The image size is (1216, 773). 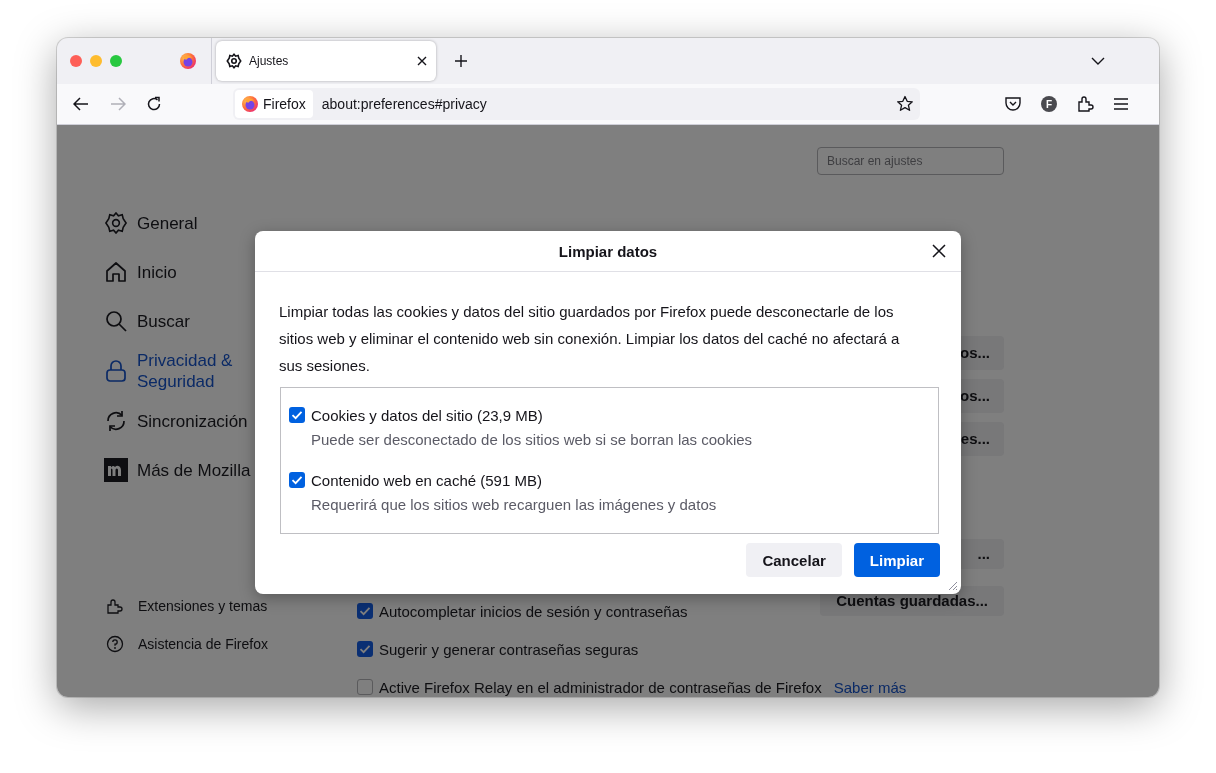 I want to click on checkbox-label: Autocompletar inicios de sesión y contraseñas, so click(x=533, y=611).